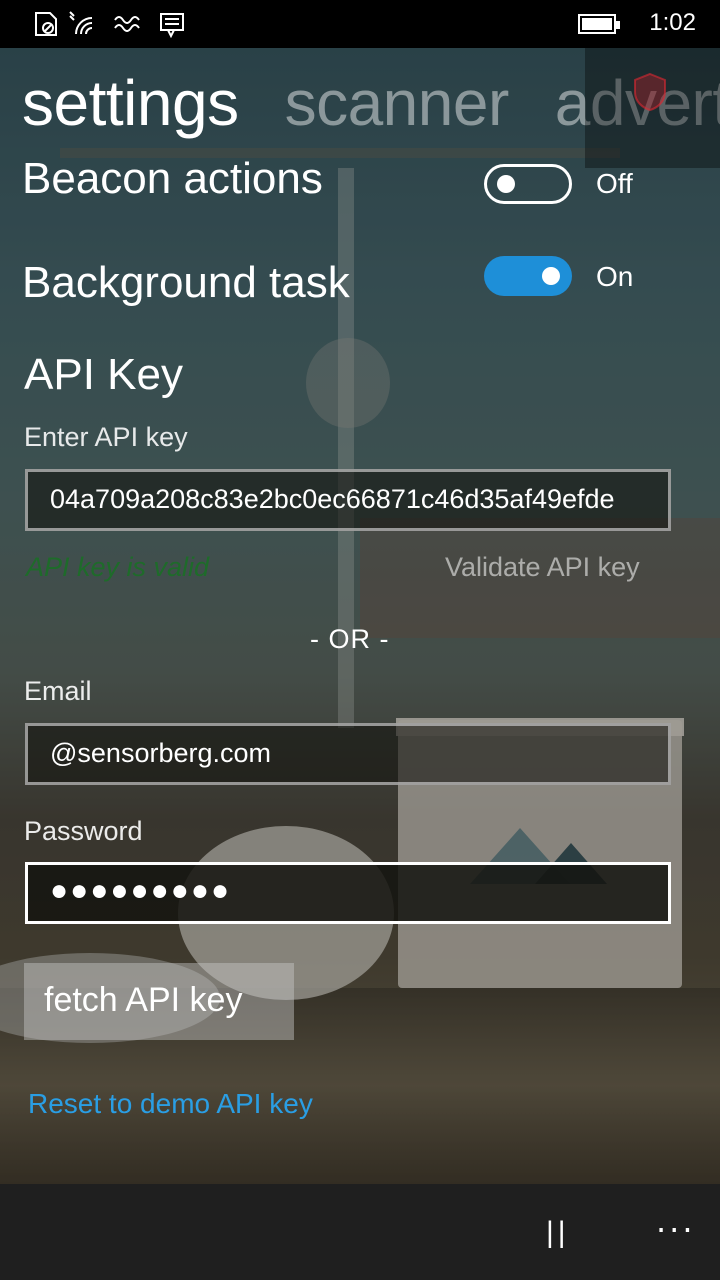 The width and height of the screenshot is (720, 1280). Describe the element at coordinates (528, 184) in the screenshot. I see `beacon-actions-toggle` at that location.